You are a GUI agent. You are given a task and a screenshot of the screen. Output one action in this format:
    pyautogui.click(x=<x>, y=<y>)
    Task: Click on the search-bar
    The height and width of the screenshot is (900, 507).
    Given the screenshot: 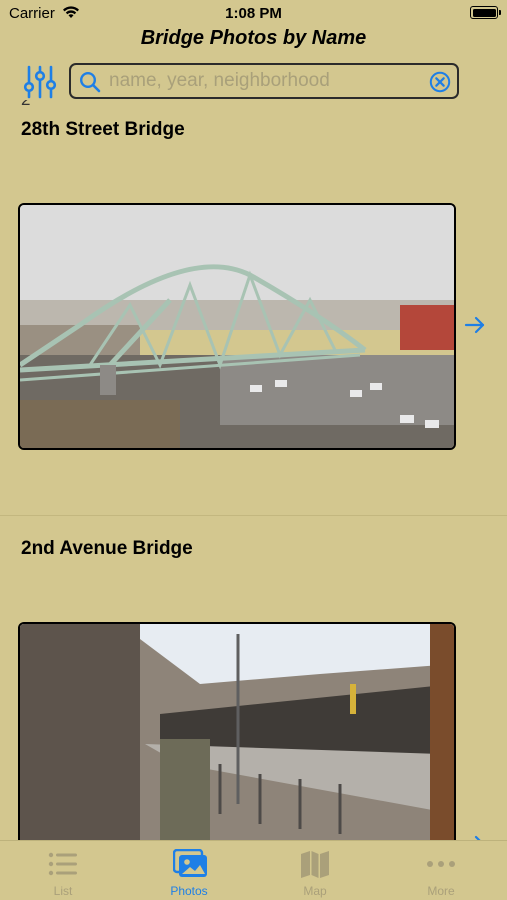 What is the action you would take?
    pyautogui.click(x=264, y=81)
    